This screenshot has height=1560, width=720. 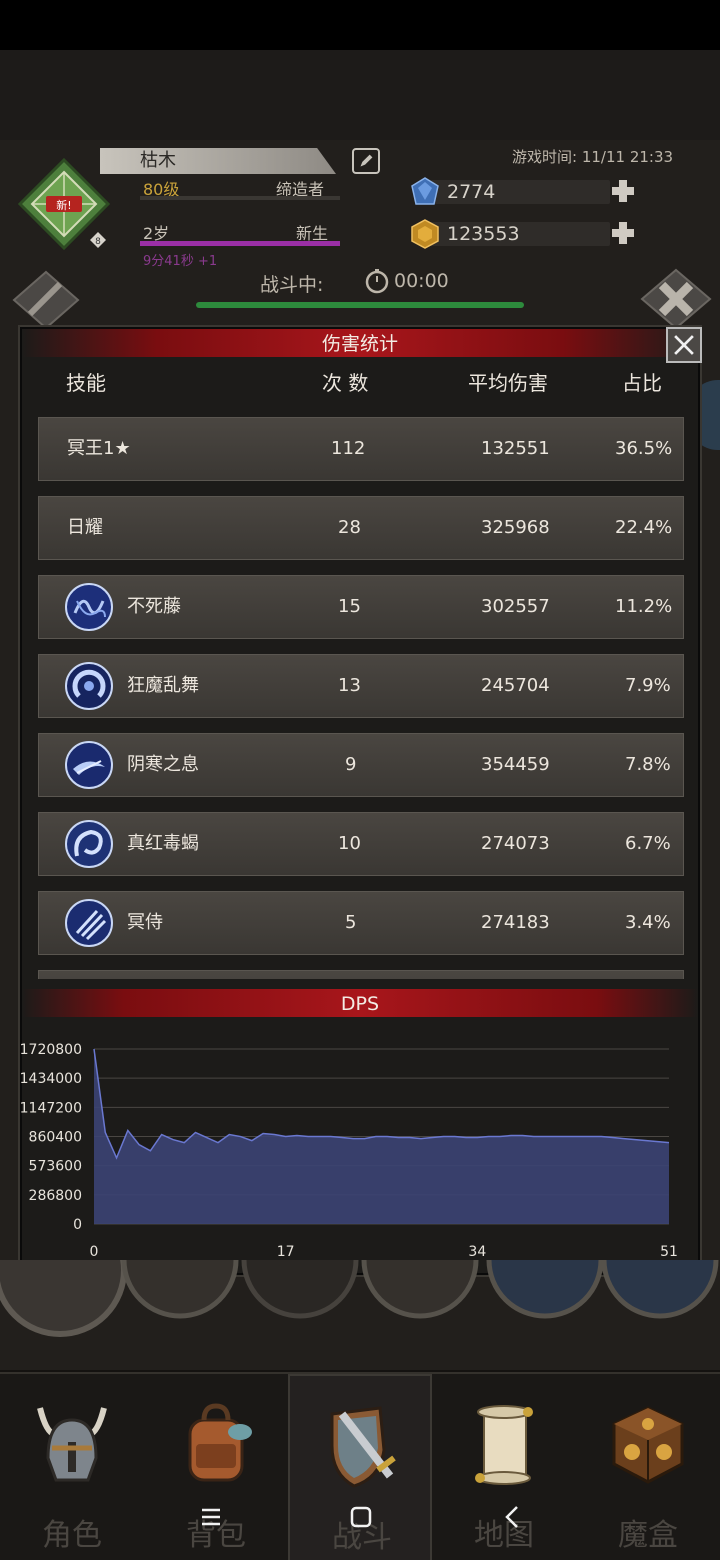 I want to click on table-row: 冥王1★ 112 132551 36.5%, so click(x=361, y=449).